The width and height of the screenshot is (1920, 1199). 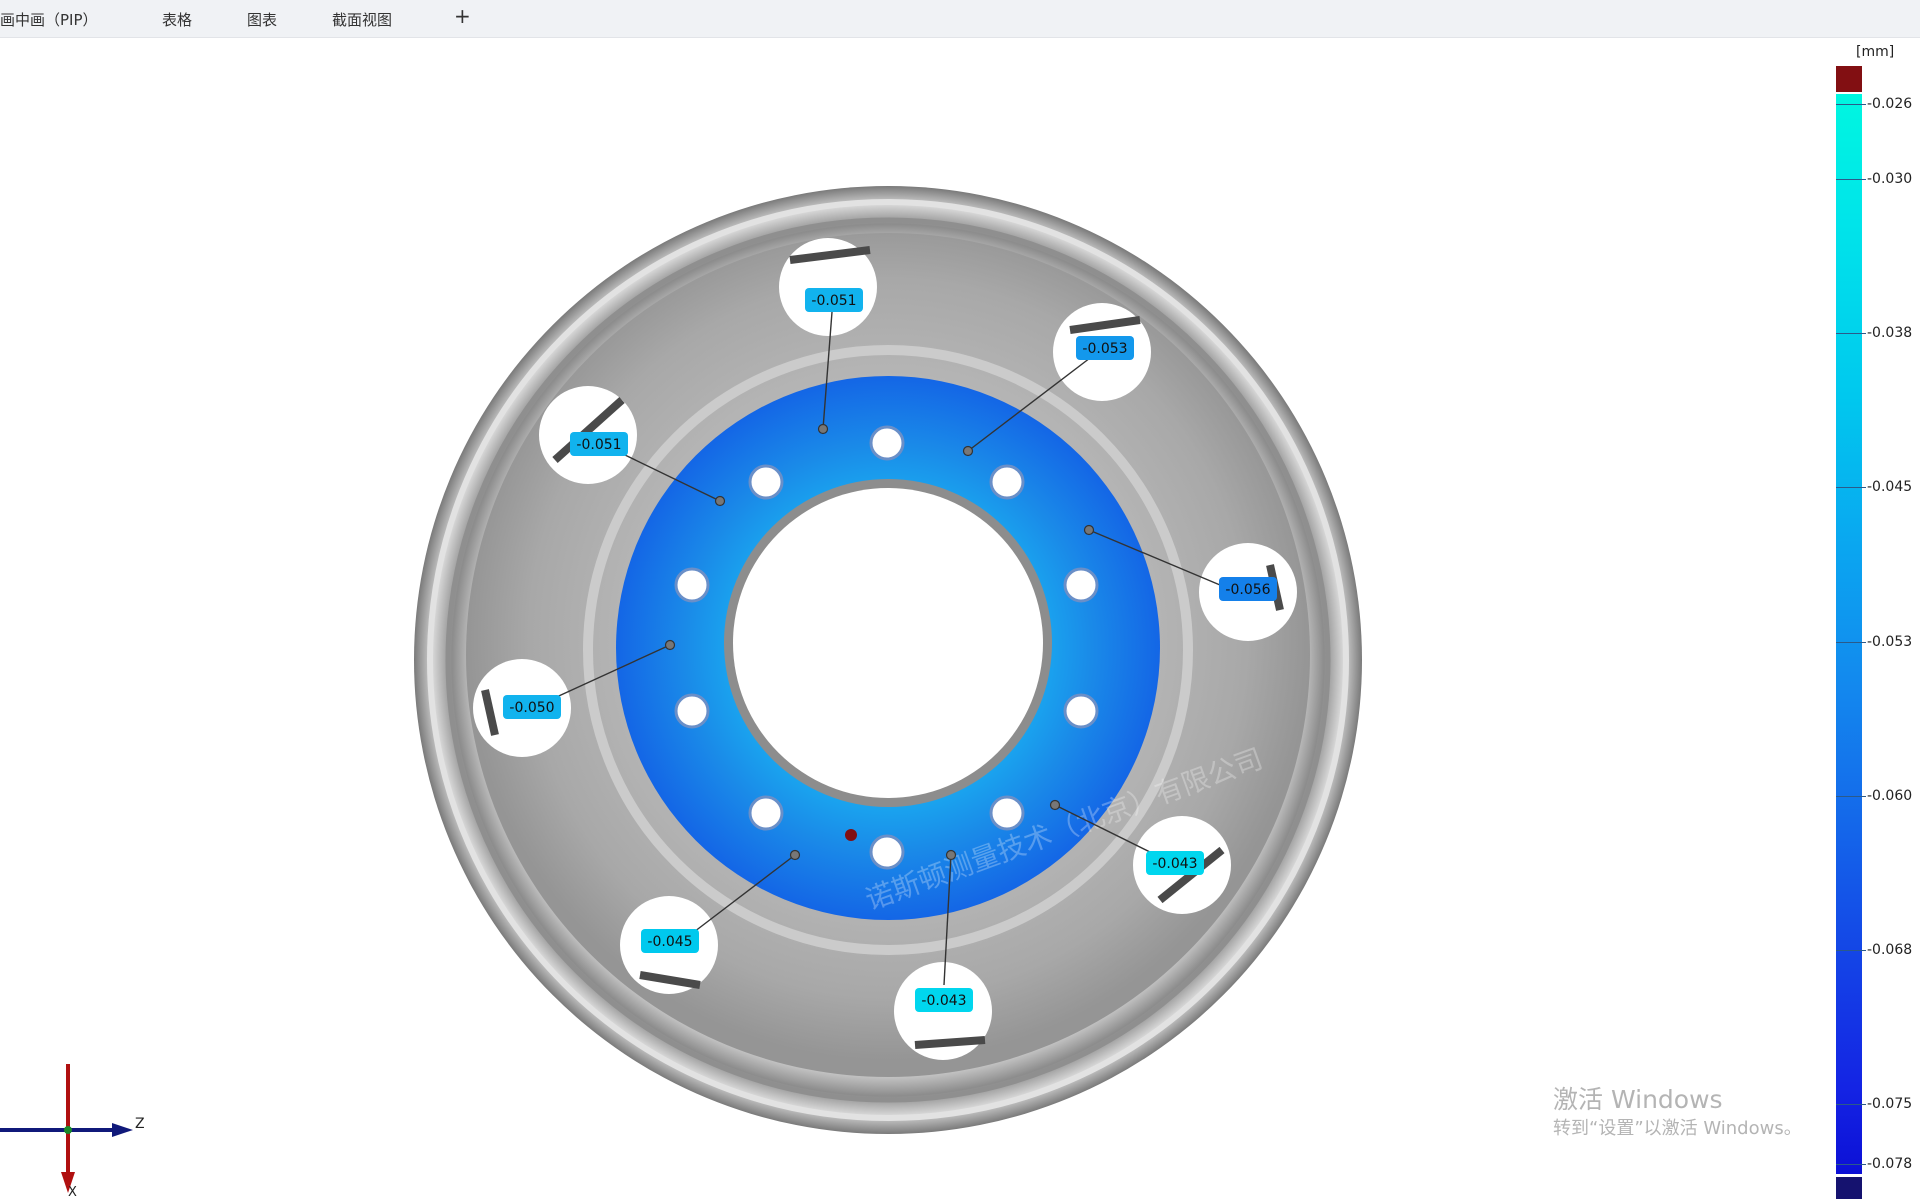 What do you see at coordinates (122, 1130) in the screenshot?
I see `z-axis-arrow` at bounding box center [122, 1130].